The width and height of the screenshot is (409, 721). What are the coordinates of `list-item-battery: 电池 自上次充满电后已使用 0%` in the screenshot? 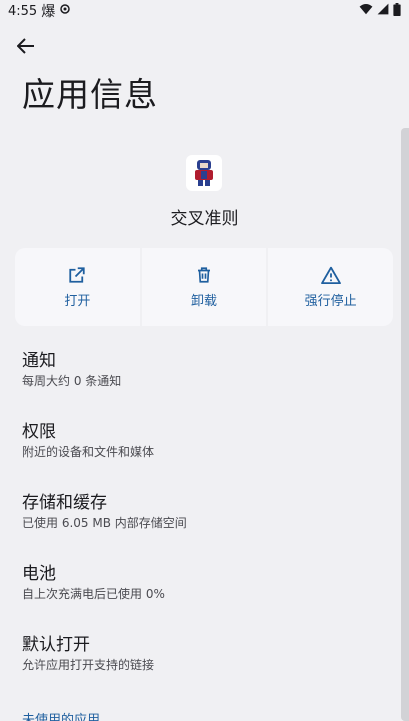 It's located at (202, 598).